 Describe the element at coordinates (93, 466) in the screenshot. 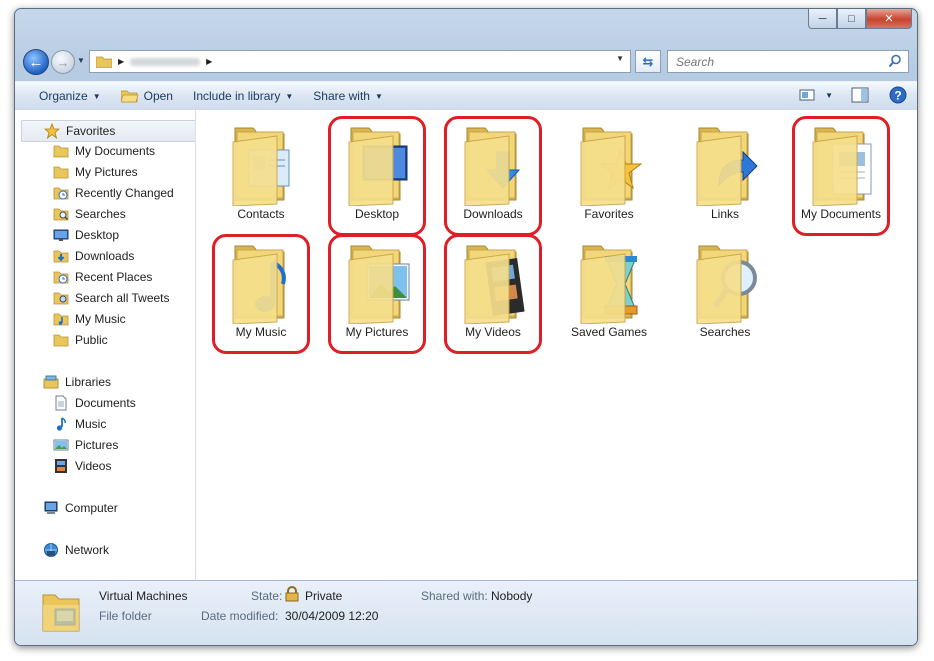

I see `nav-library-videos-label: Videos` at that location.